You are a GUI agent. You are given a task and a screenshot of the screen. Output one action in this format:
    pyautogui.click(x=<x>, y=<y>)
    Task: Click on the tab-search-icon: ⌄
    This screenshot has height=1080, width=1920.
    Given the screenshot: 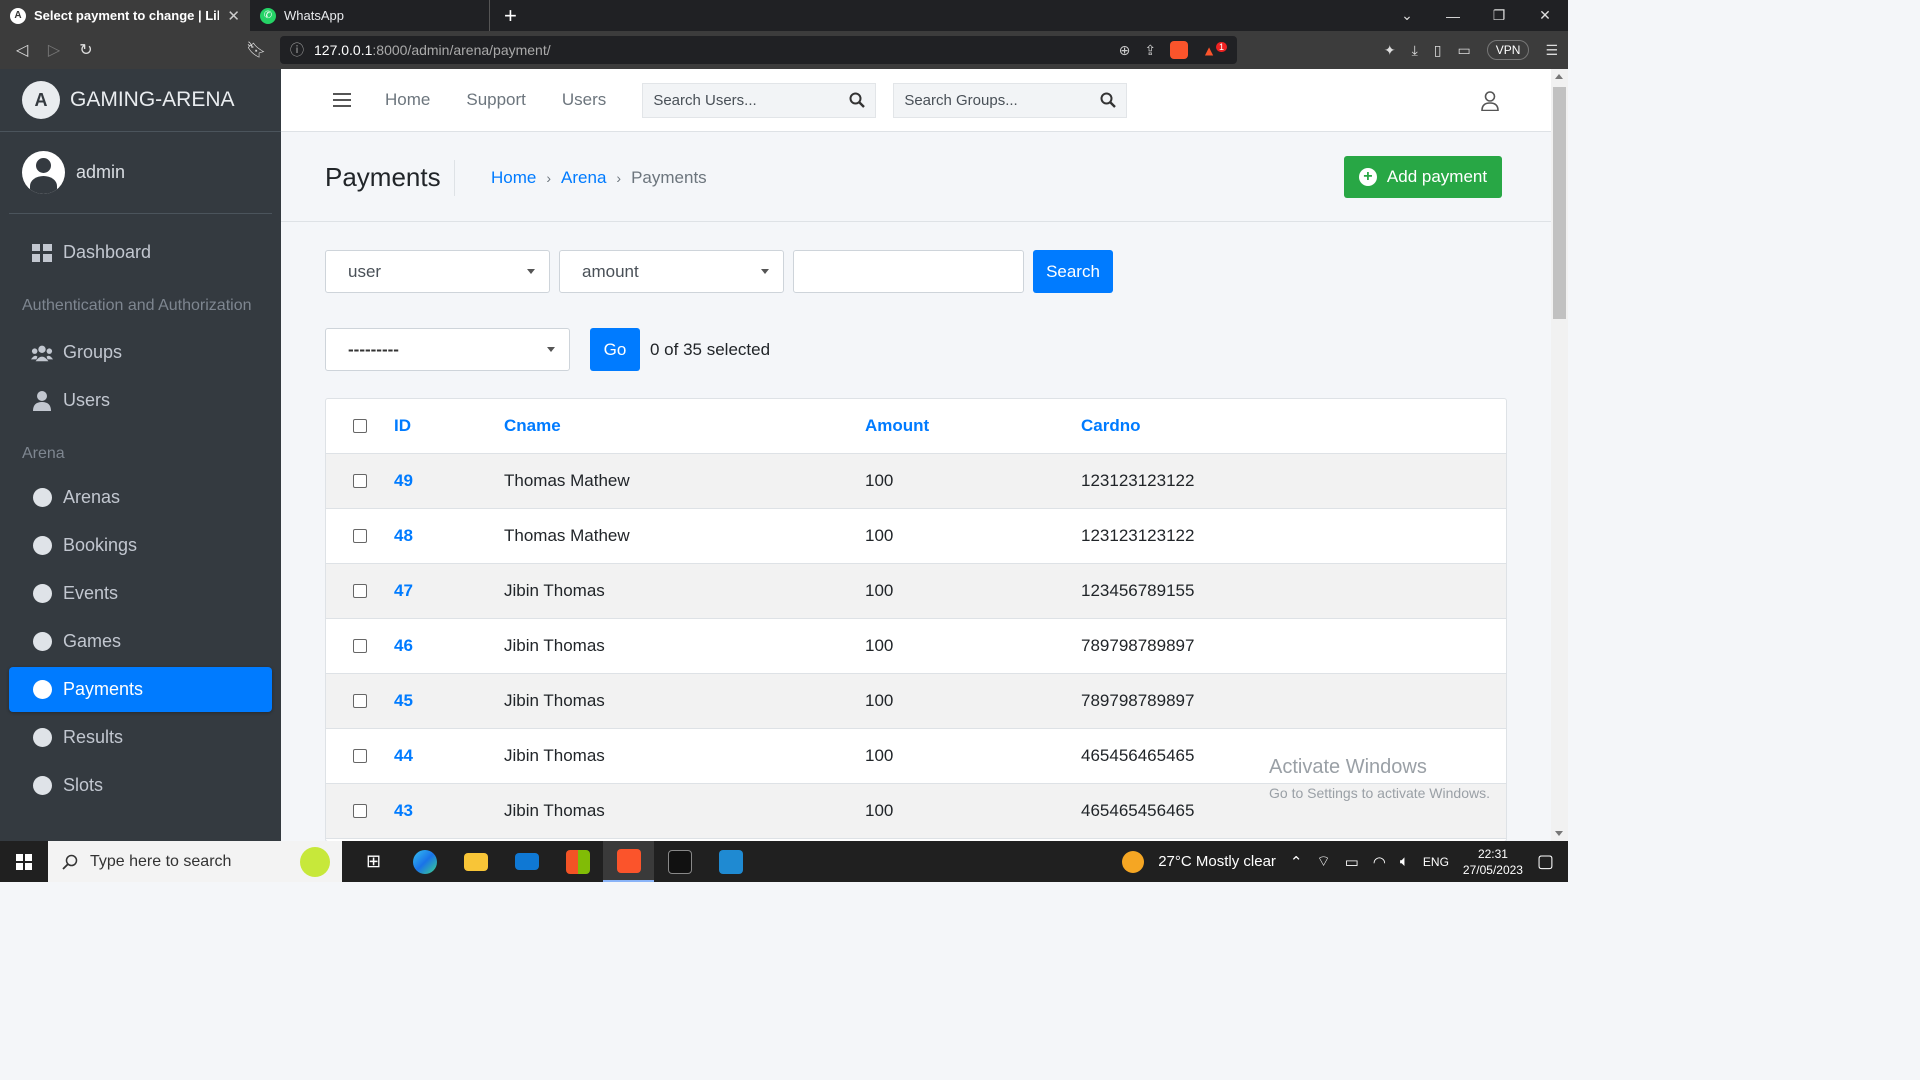 What is the action you would take?
    pyautogui.click(x=1407, y=15)
    